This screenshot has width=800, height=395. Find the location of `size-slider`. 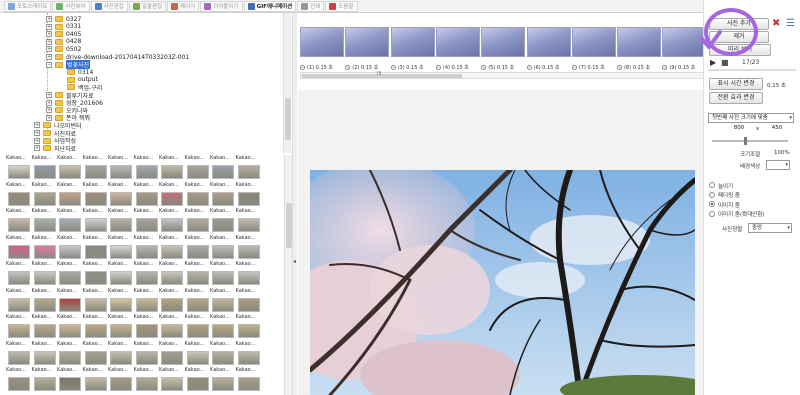

size-slider is located at coordinates (750, 141).